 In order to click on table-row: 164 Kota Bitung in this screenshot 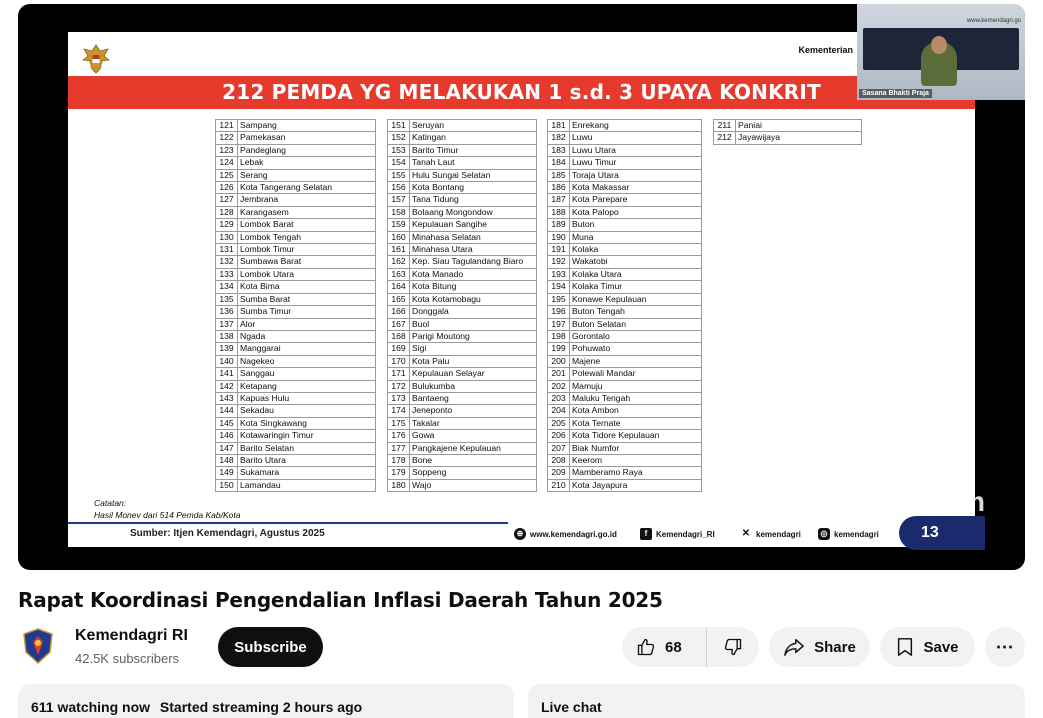, I will do `click(462, 287)`.